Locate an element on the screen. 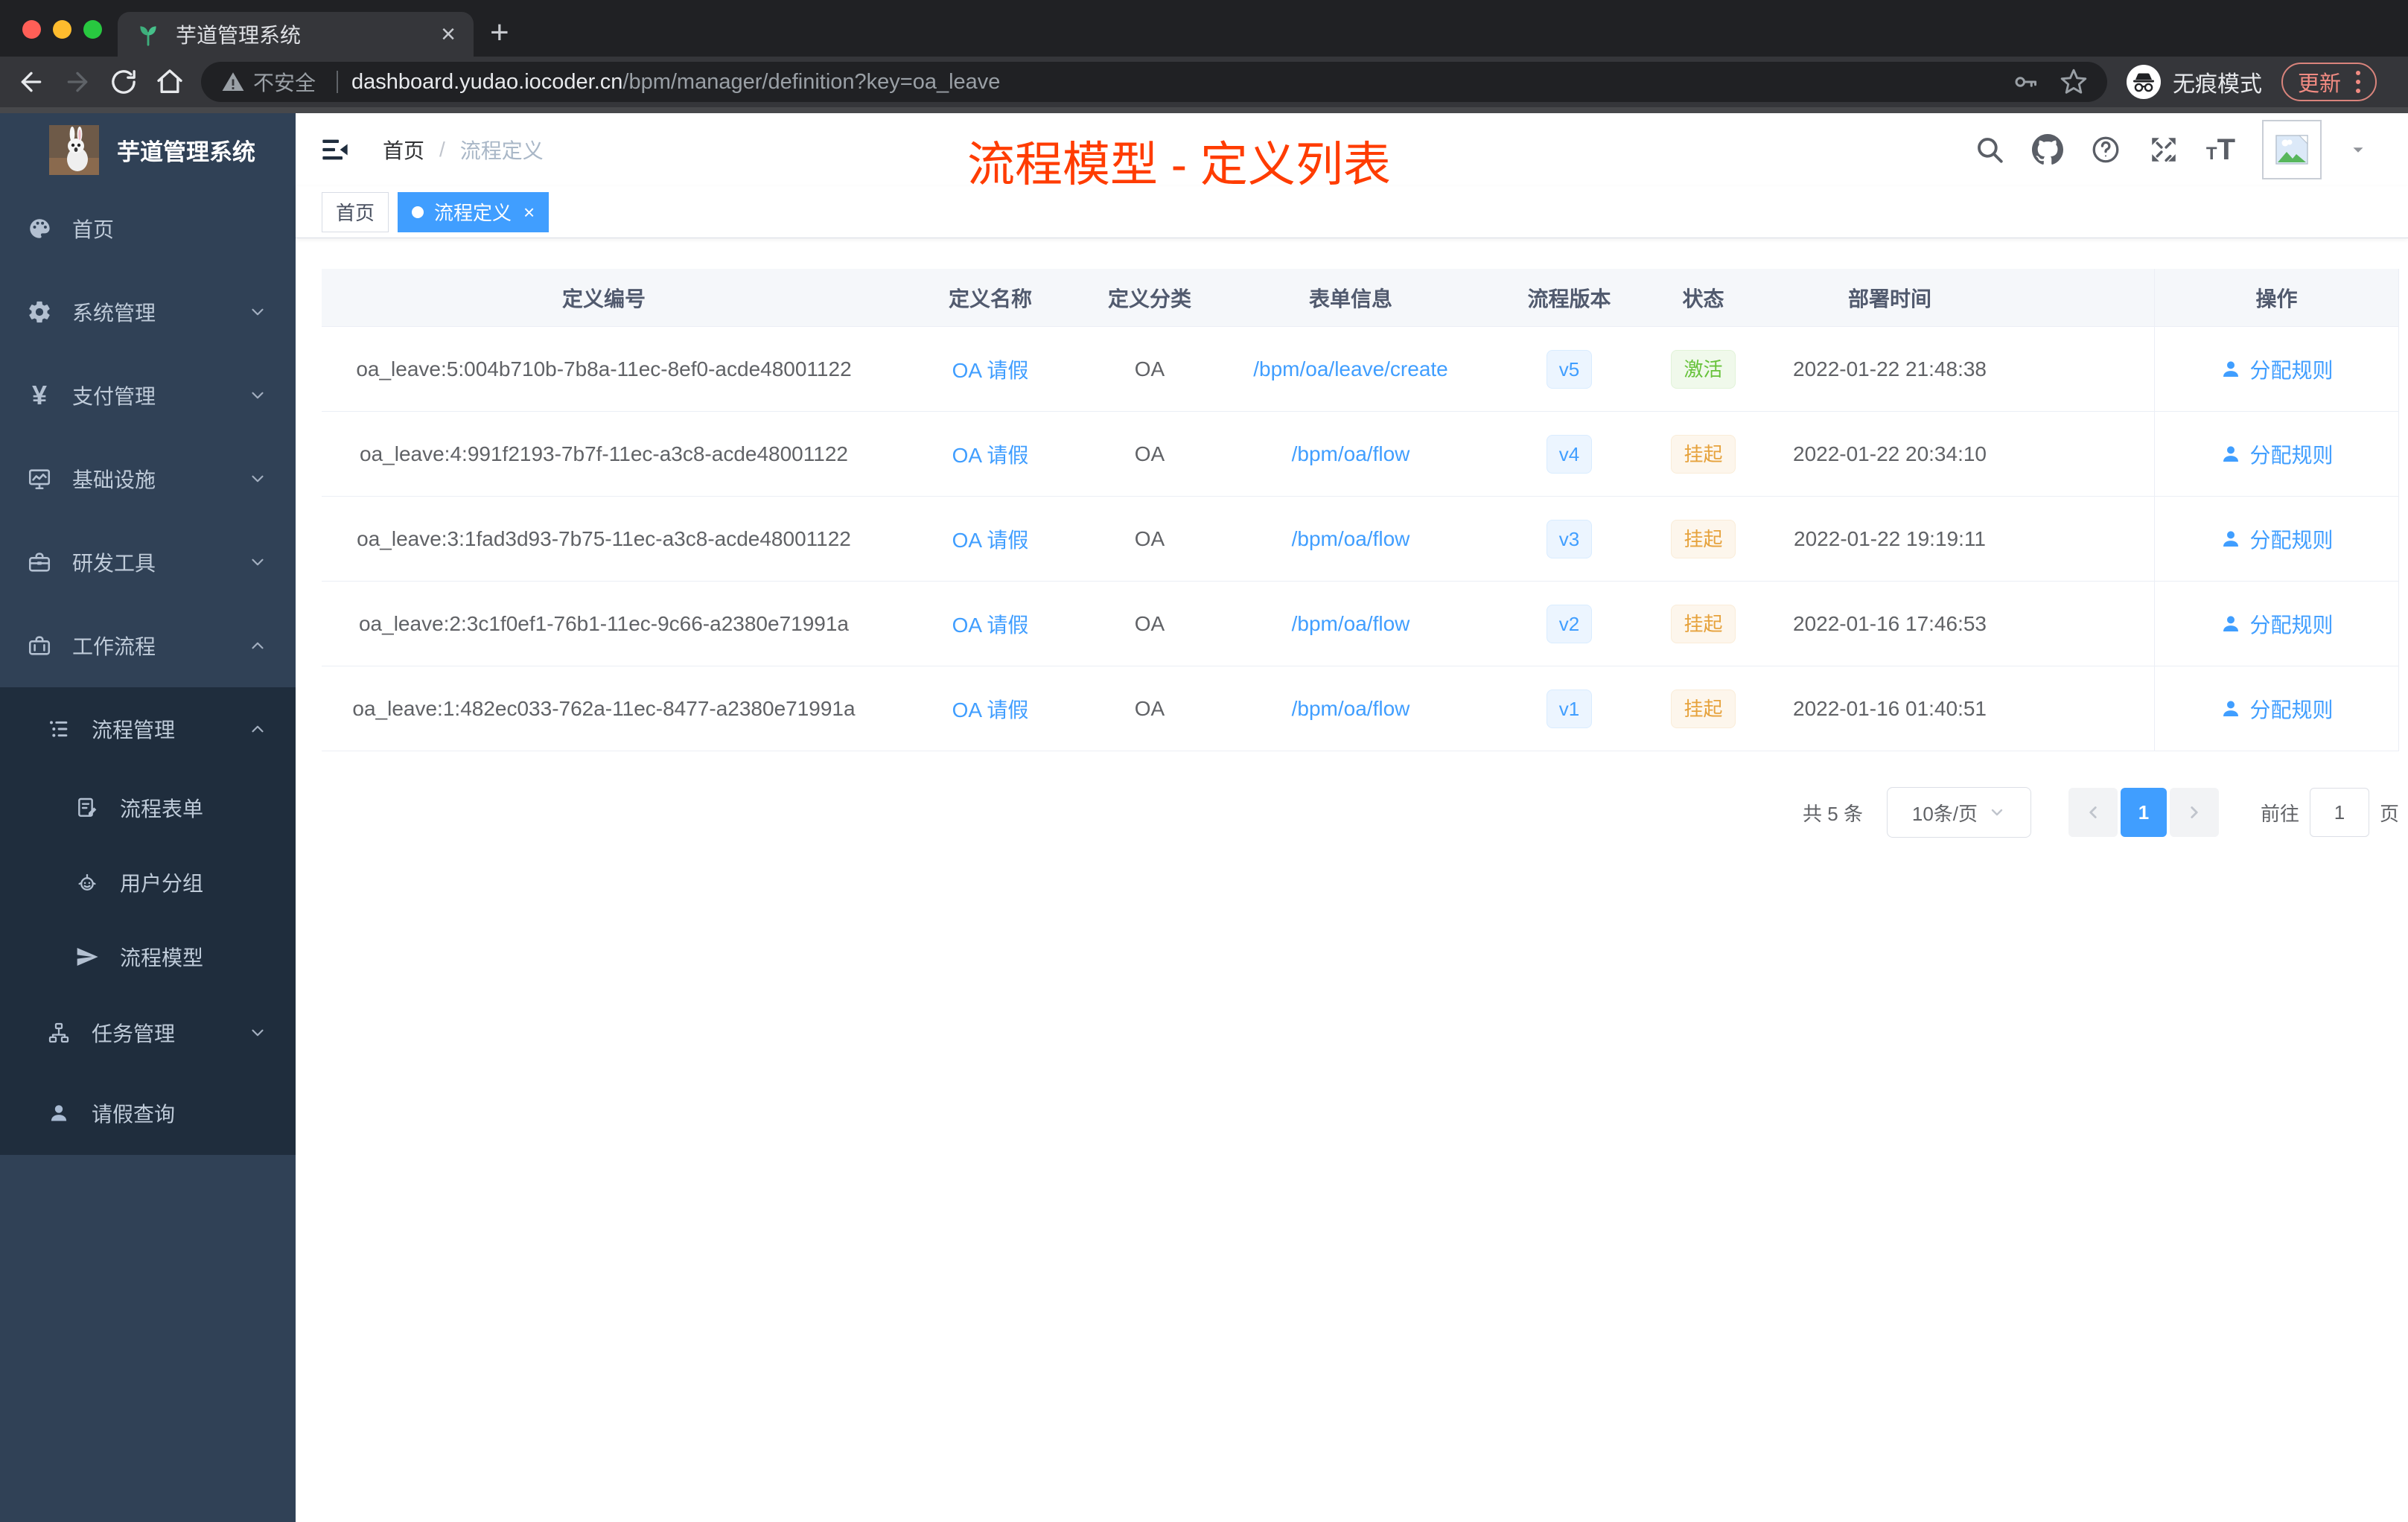  version-badge: v3 is located at coordinates (1569, 538).